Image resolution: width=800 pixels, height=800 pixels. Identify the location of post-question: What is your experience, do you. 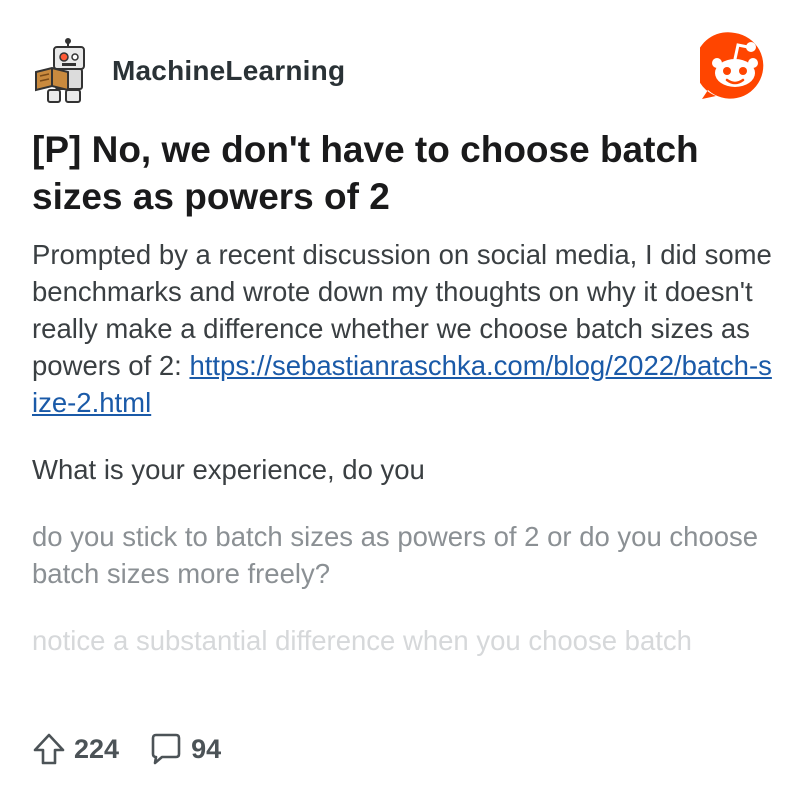
(228, 469).